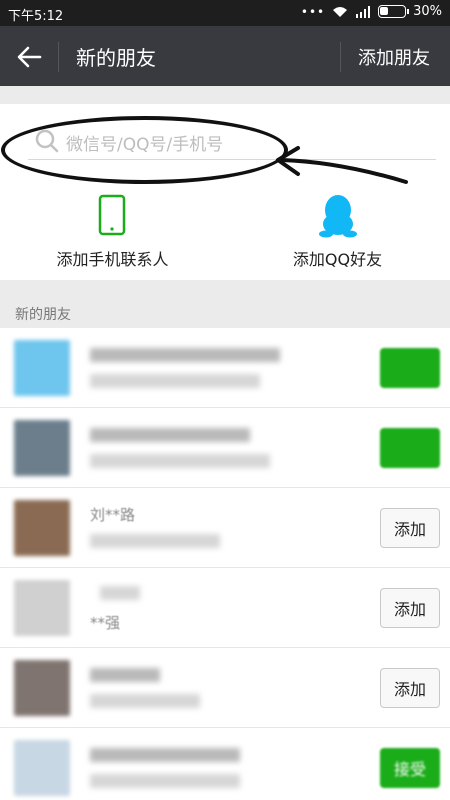  I want to click on list-item: 添加, so click(225, 688).